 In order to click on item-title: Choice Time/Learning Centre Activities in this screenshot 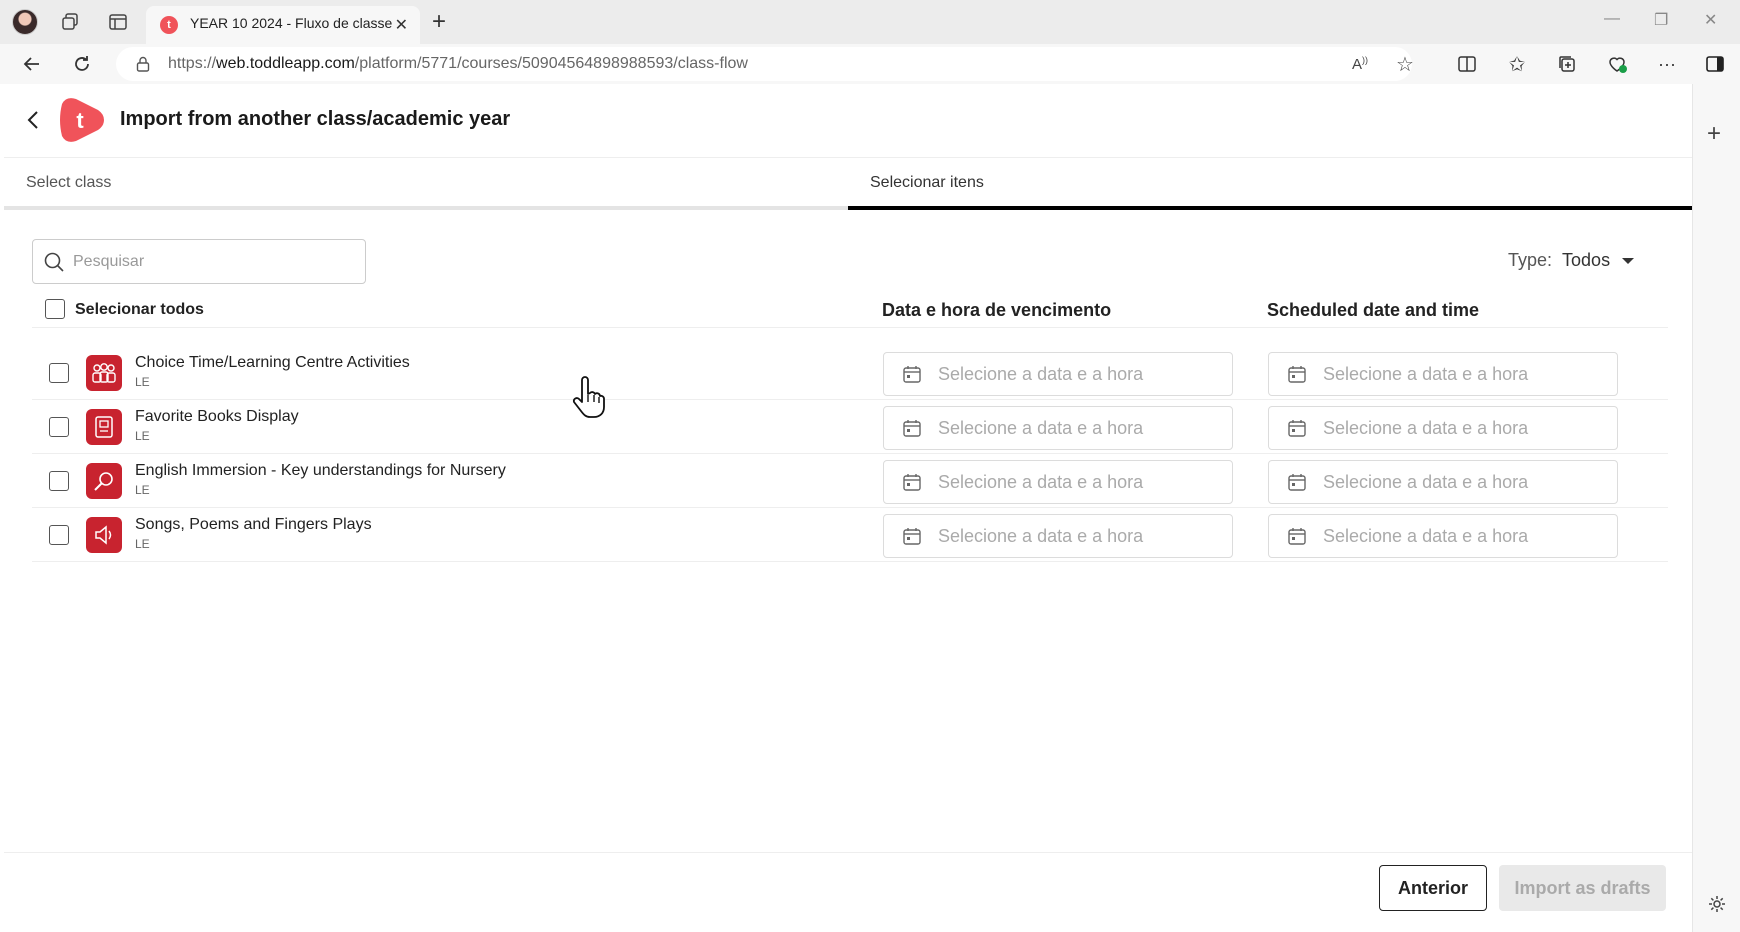, I will do `click(272, 362)`.